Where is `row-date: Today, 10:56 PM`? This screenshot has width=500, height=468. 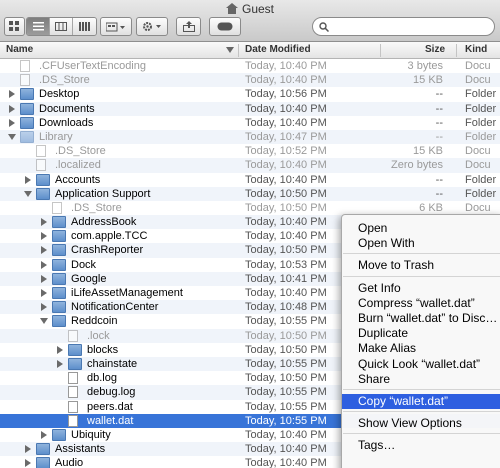 row-date: Today, 10:56 PM is located at coordinates (286, 94).